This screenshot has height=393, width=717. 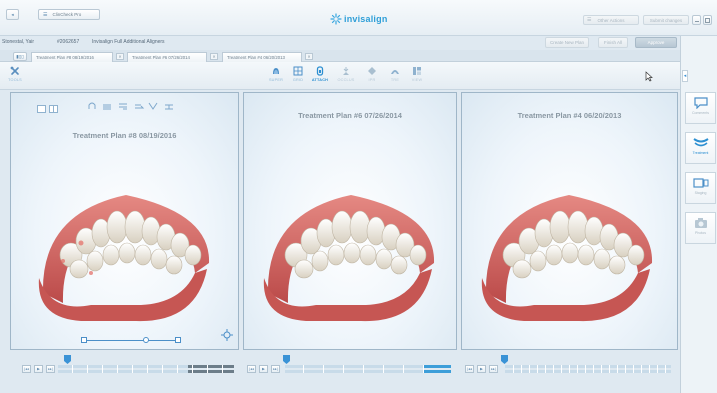 I want to click on sidebar-item-staging: Staging, so click(x=700, y=188).